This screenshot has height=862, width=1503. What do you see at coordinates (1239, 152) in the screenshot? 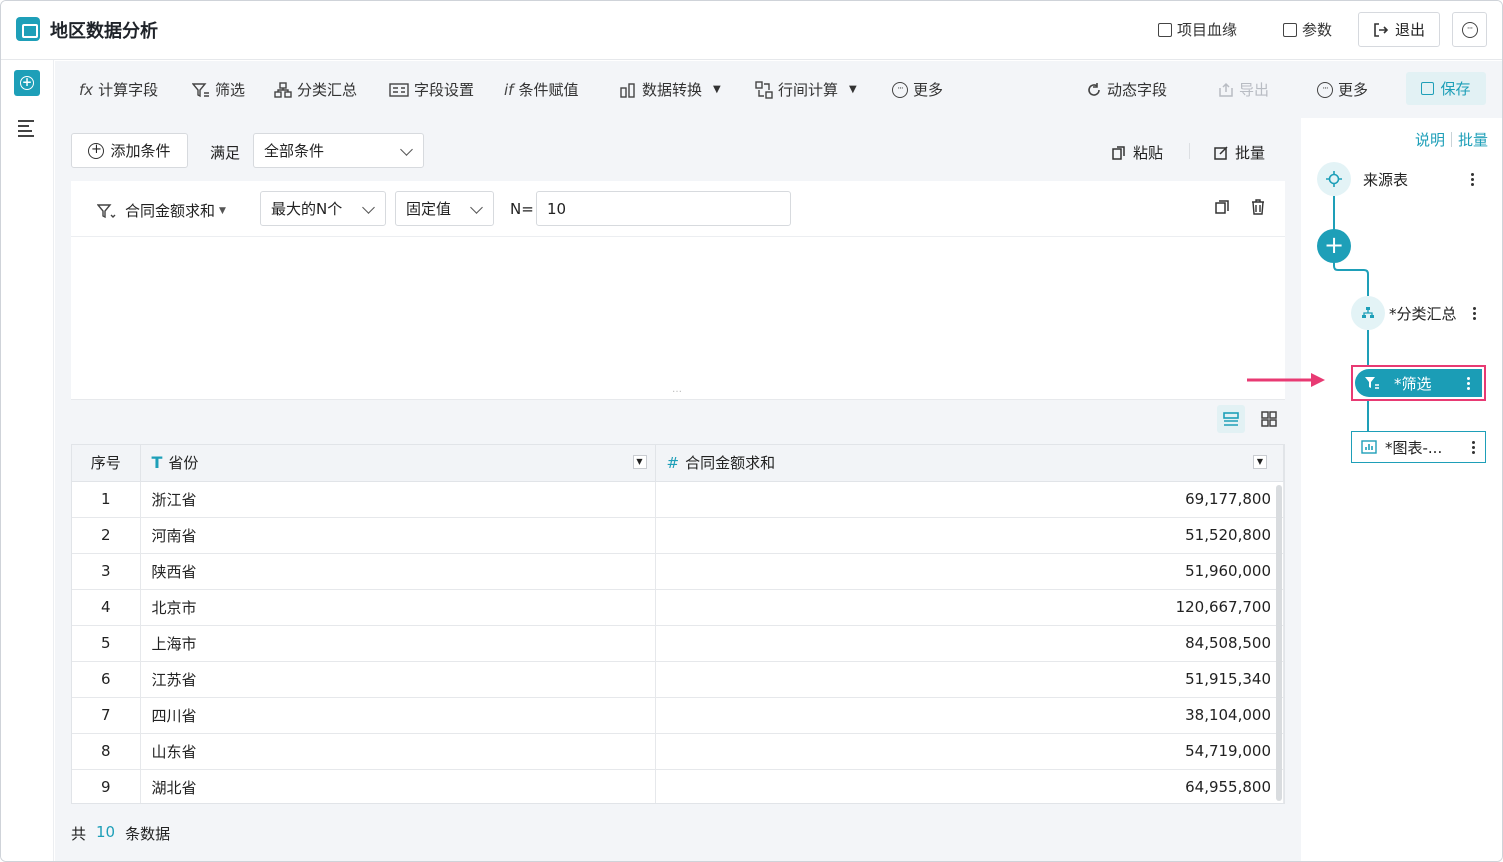
I see `batch-button: 批量` at bounding box center [1239, 152].